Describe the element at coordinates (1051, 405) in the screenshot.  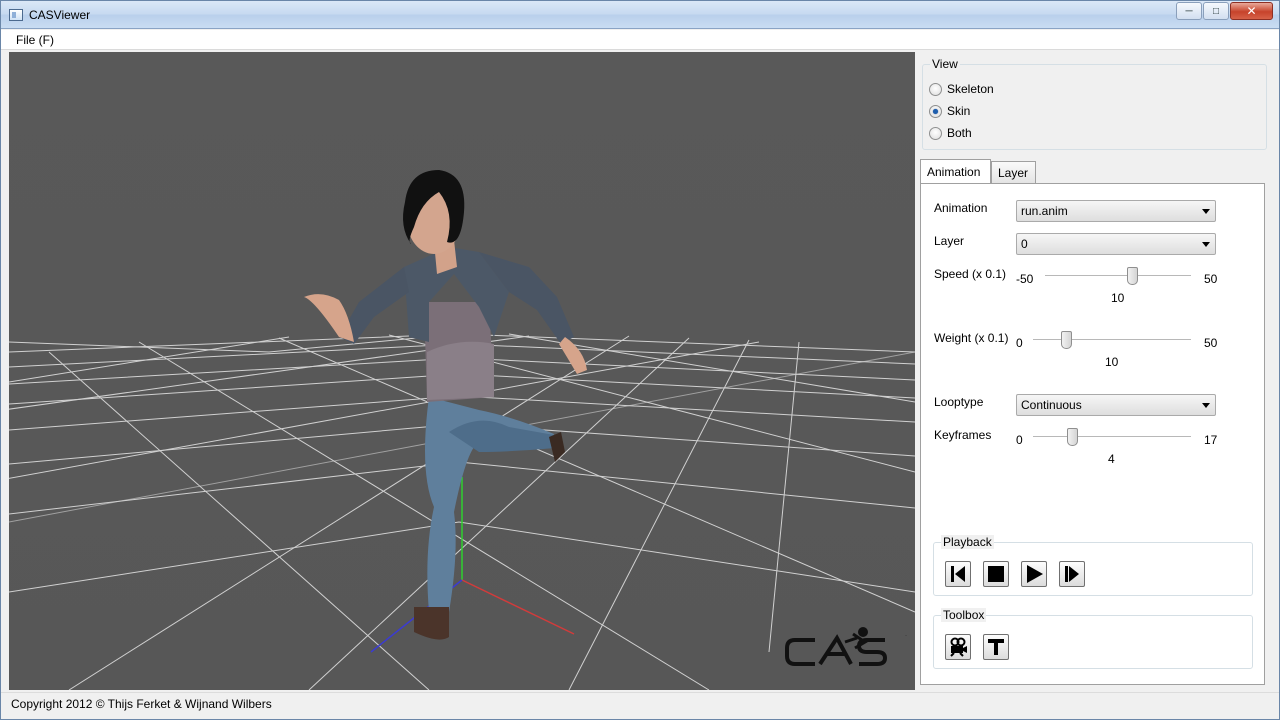
I see `looptype-select-value: Continuous` at that location.